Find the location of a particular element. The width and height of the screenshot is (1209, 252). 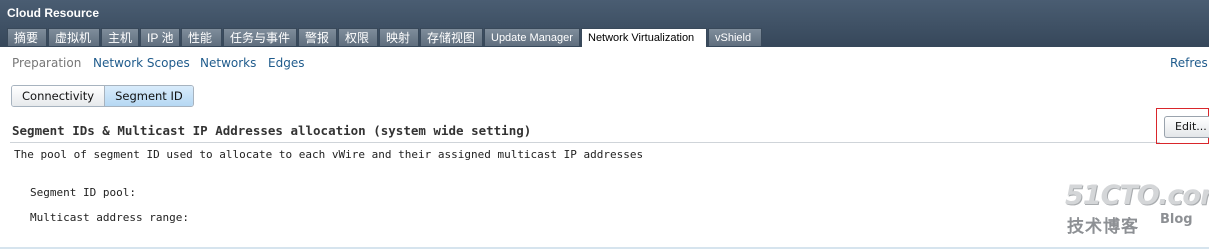

window-title: Cloud Resource is located at coordinates (53, 13).